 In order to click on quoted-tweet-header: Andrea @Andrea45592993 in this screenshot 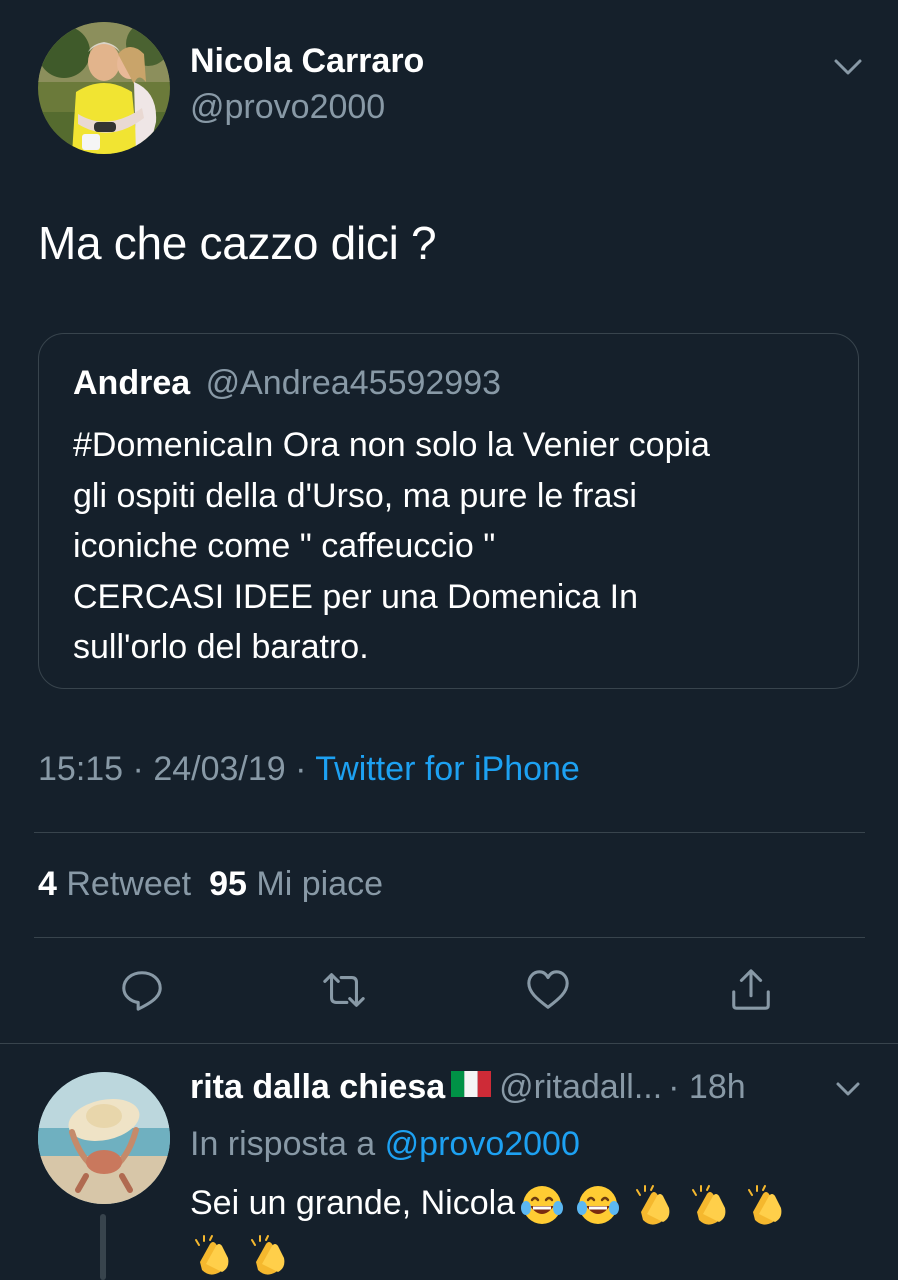, I will do `click(287, 383)`.